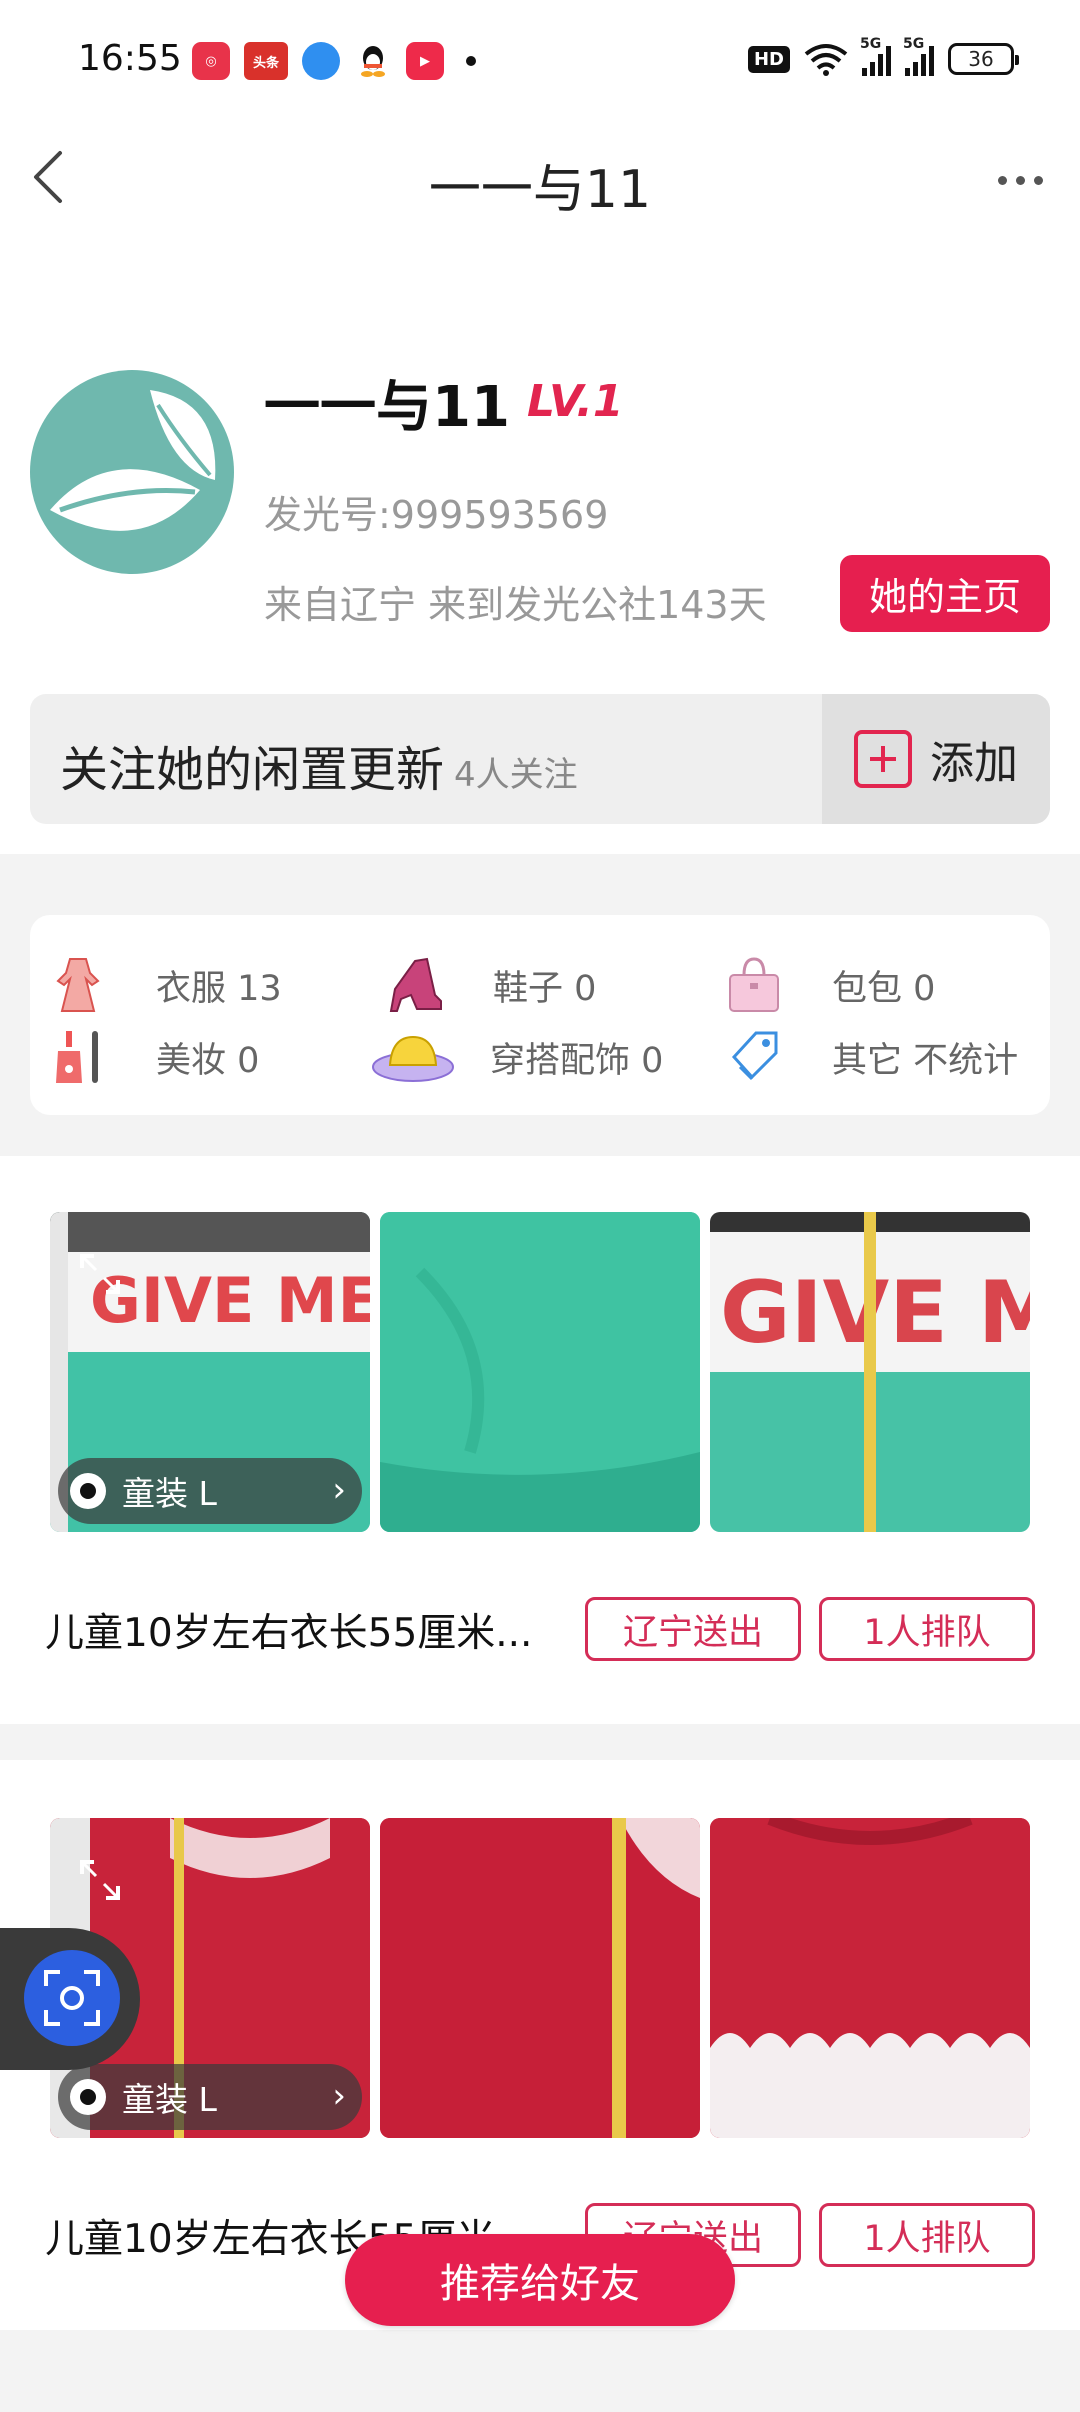 The image size is (1080, 2412). Describe the element at coordinates (693, 1629) in the screenshot. I see `location-giveaway-button: 辽宁送出` at that location.